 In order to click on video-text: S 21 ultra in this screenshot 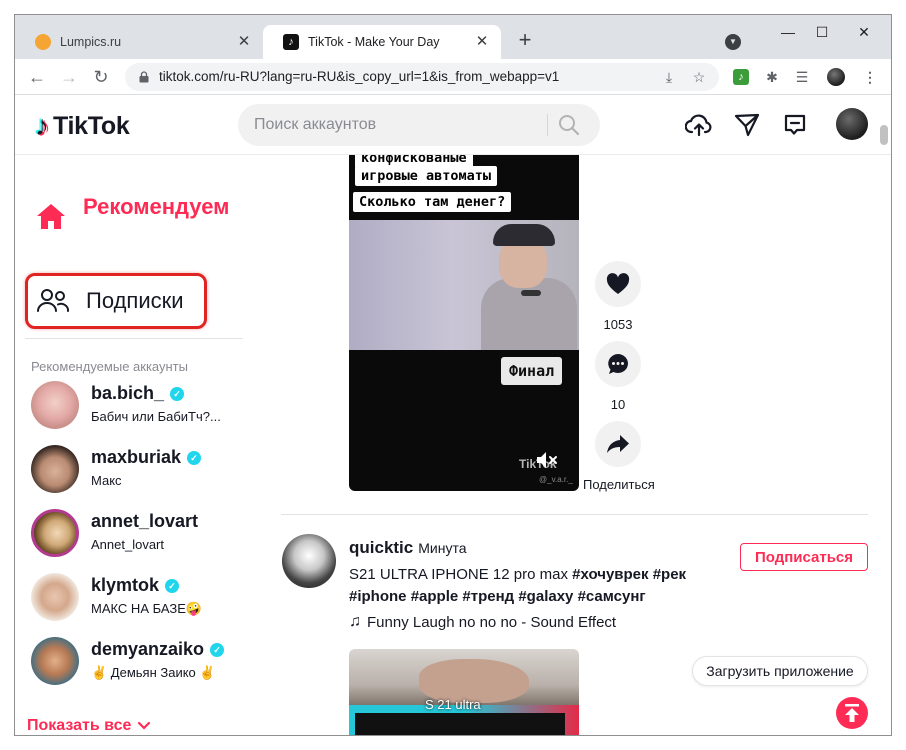, I will do `click(453, 704)`.